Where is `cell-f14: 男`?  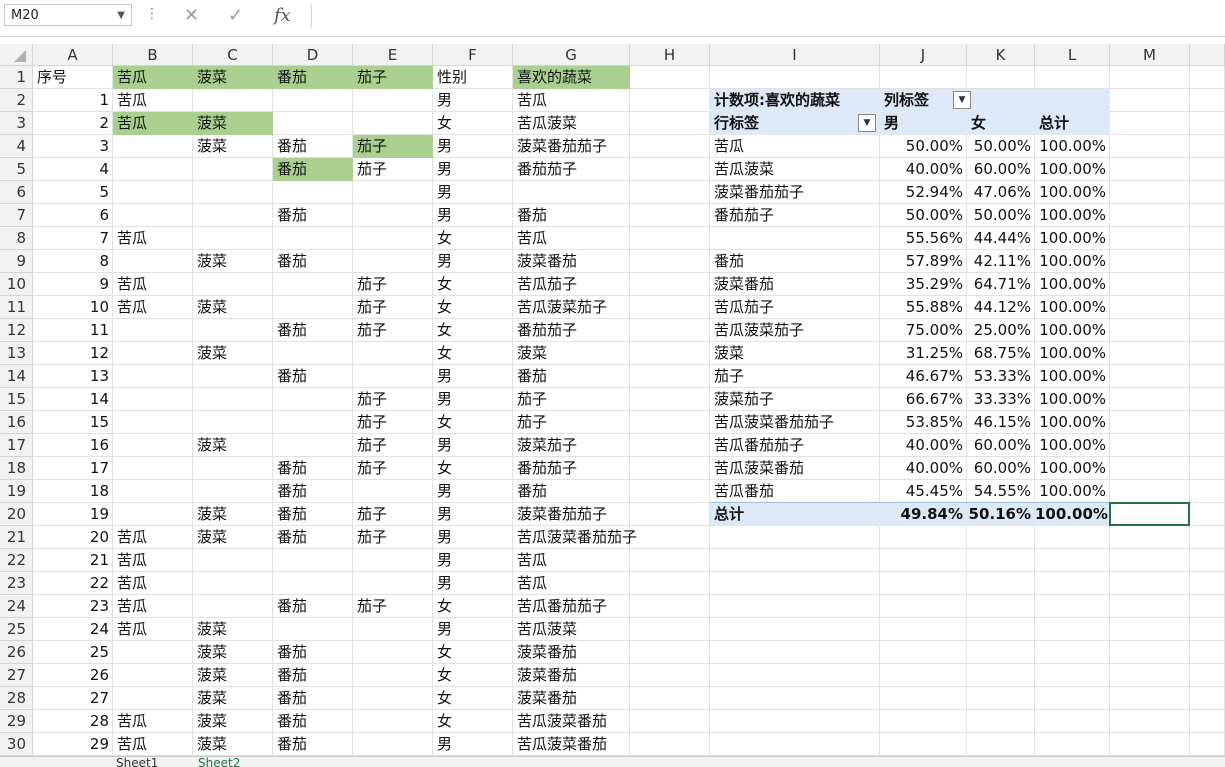 cell-f14: 男 is located at coordinates (473, 376).